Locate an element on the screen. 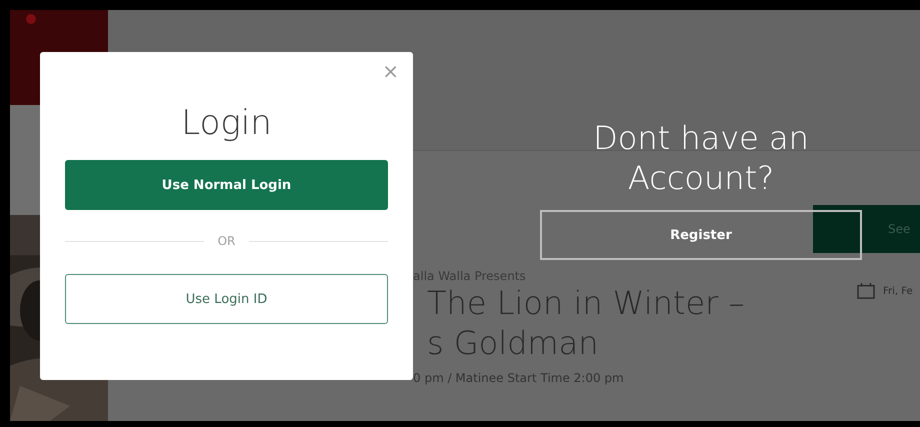 This screenshot has height=427, width=920. event-title-line: s Goldman is located at coordinates (513, 343).